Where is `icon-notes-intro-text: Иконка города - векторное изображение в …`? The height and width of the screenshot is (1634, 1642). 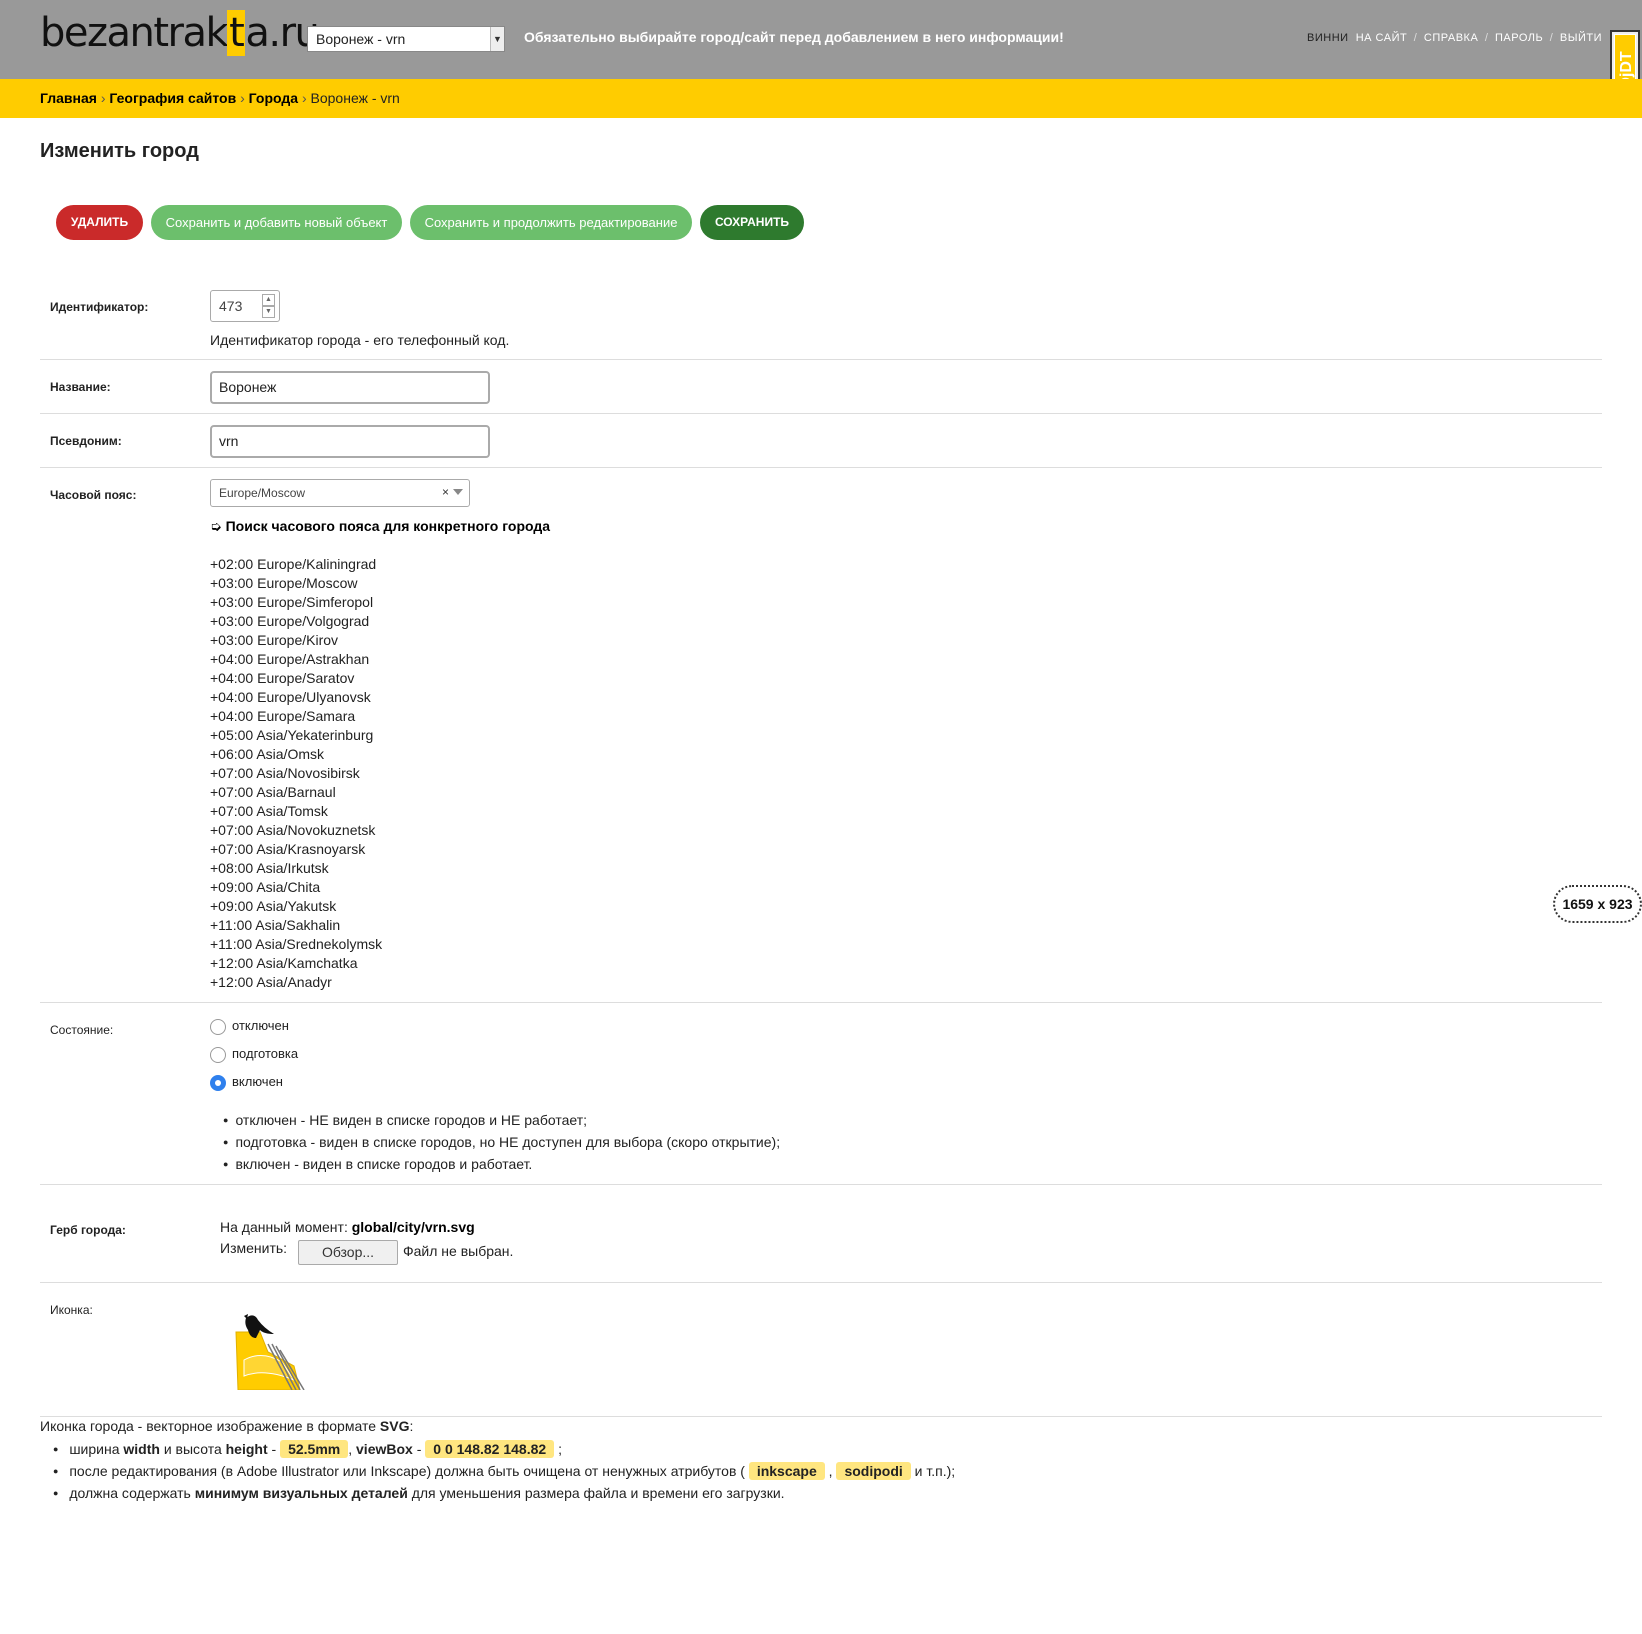 icon-notes-intro-text: Иконка города - векторное изображение в … is located at coordinates (208, 1426).